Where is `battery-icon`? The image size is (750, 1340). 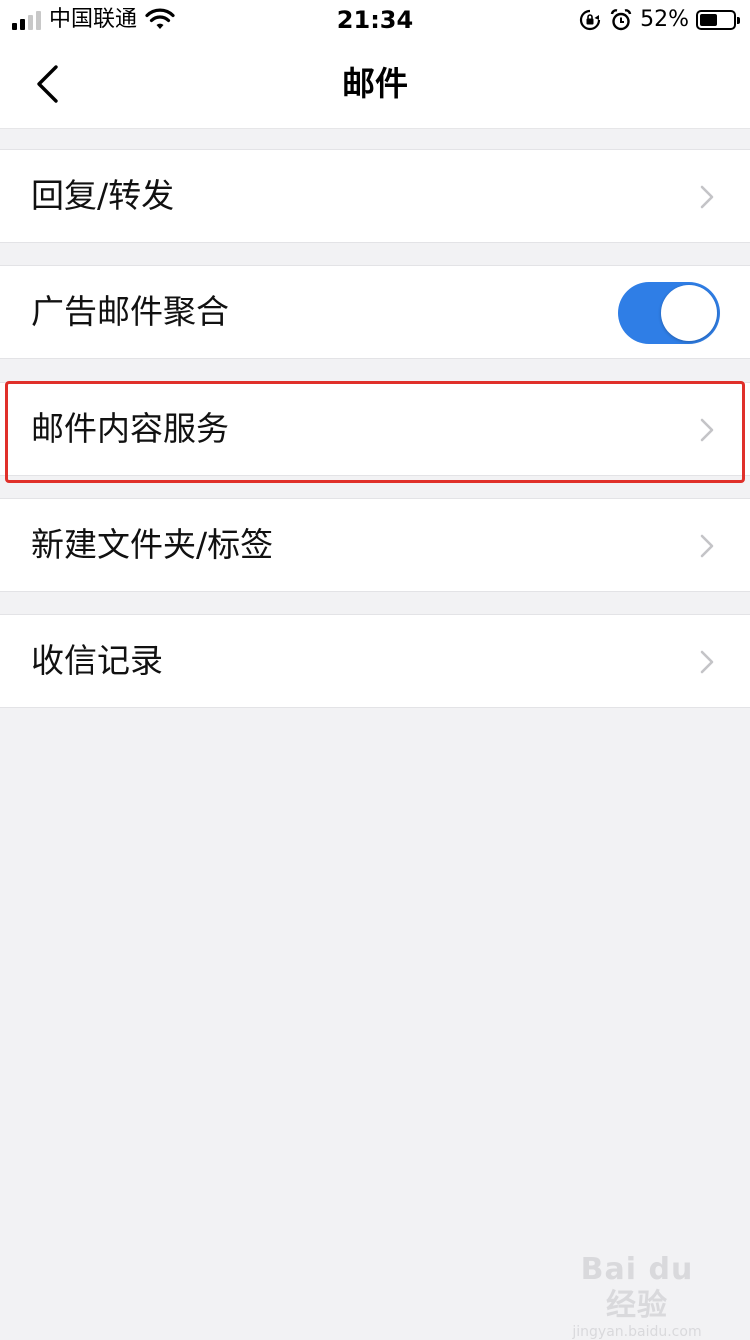 battery-icon is located at coordinates (718, 20).